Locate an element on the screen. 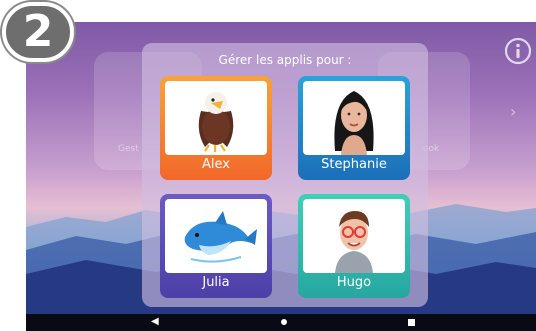 The image size is (536, 331). background-tile-label: Gest is located at coordinates (128, 149).